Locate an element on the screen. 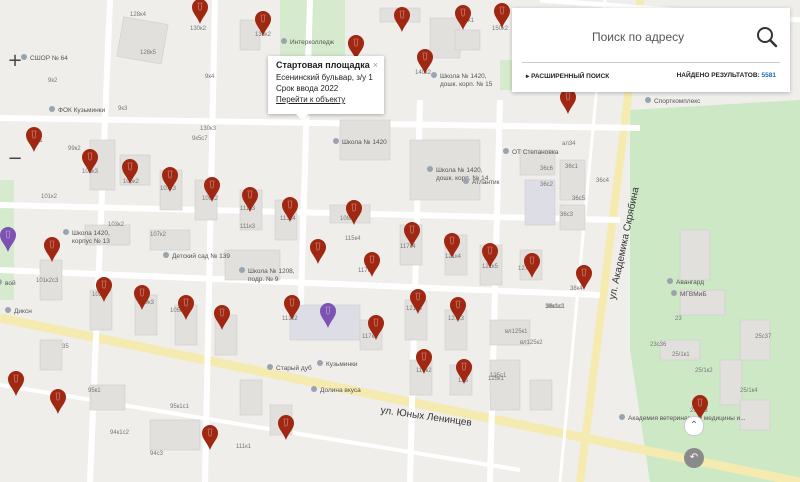  building-number: 94к1с2 is located at coordinates (120, 433).